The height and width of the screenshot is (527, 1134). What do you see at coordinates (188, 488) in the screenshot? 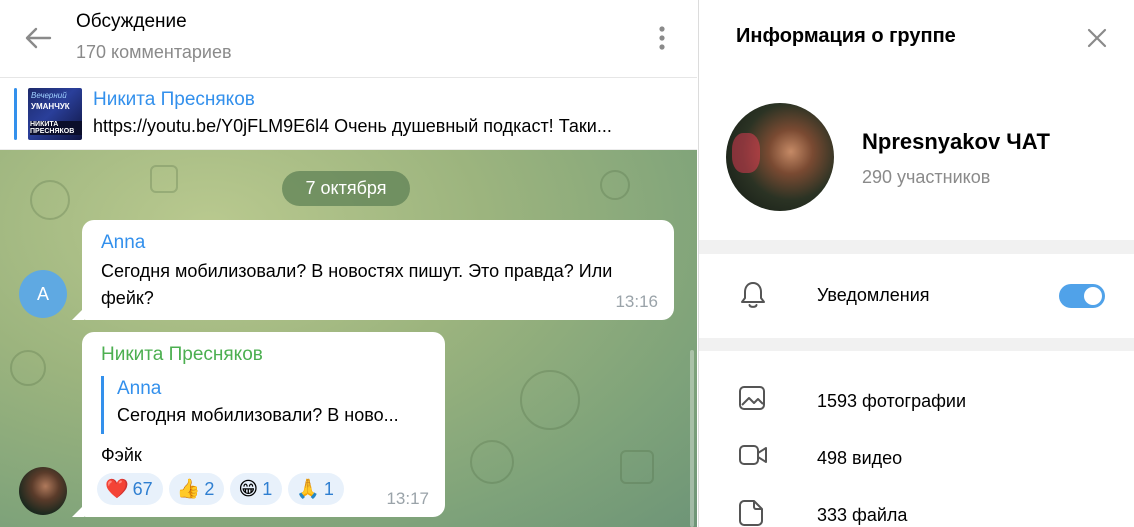
I see `thumbs-up-icon: 👍` at bounding box center [188, 488].